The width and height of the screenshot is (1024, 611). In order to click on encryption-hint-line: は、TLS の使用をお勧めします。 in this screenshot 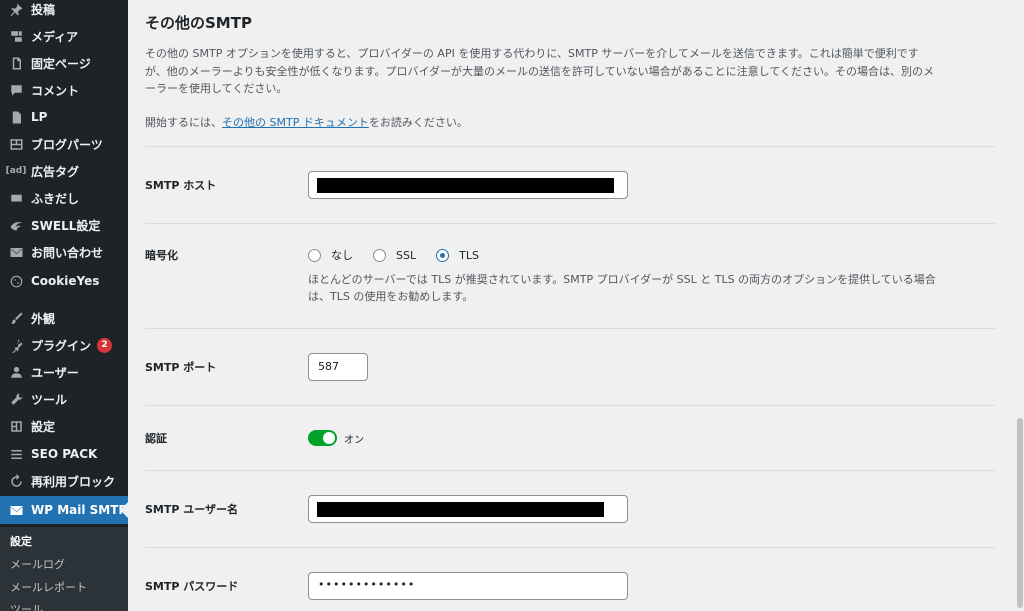, I will do `click(391, 296)`.